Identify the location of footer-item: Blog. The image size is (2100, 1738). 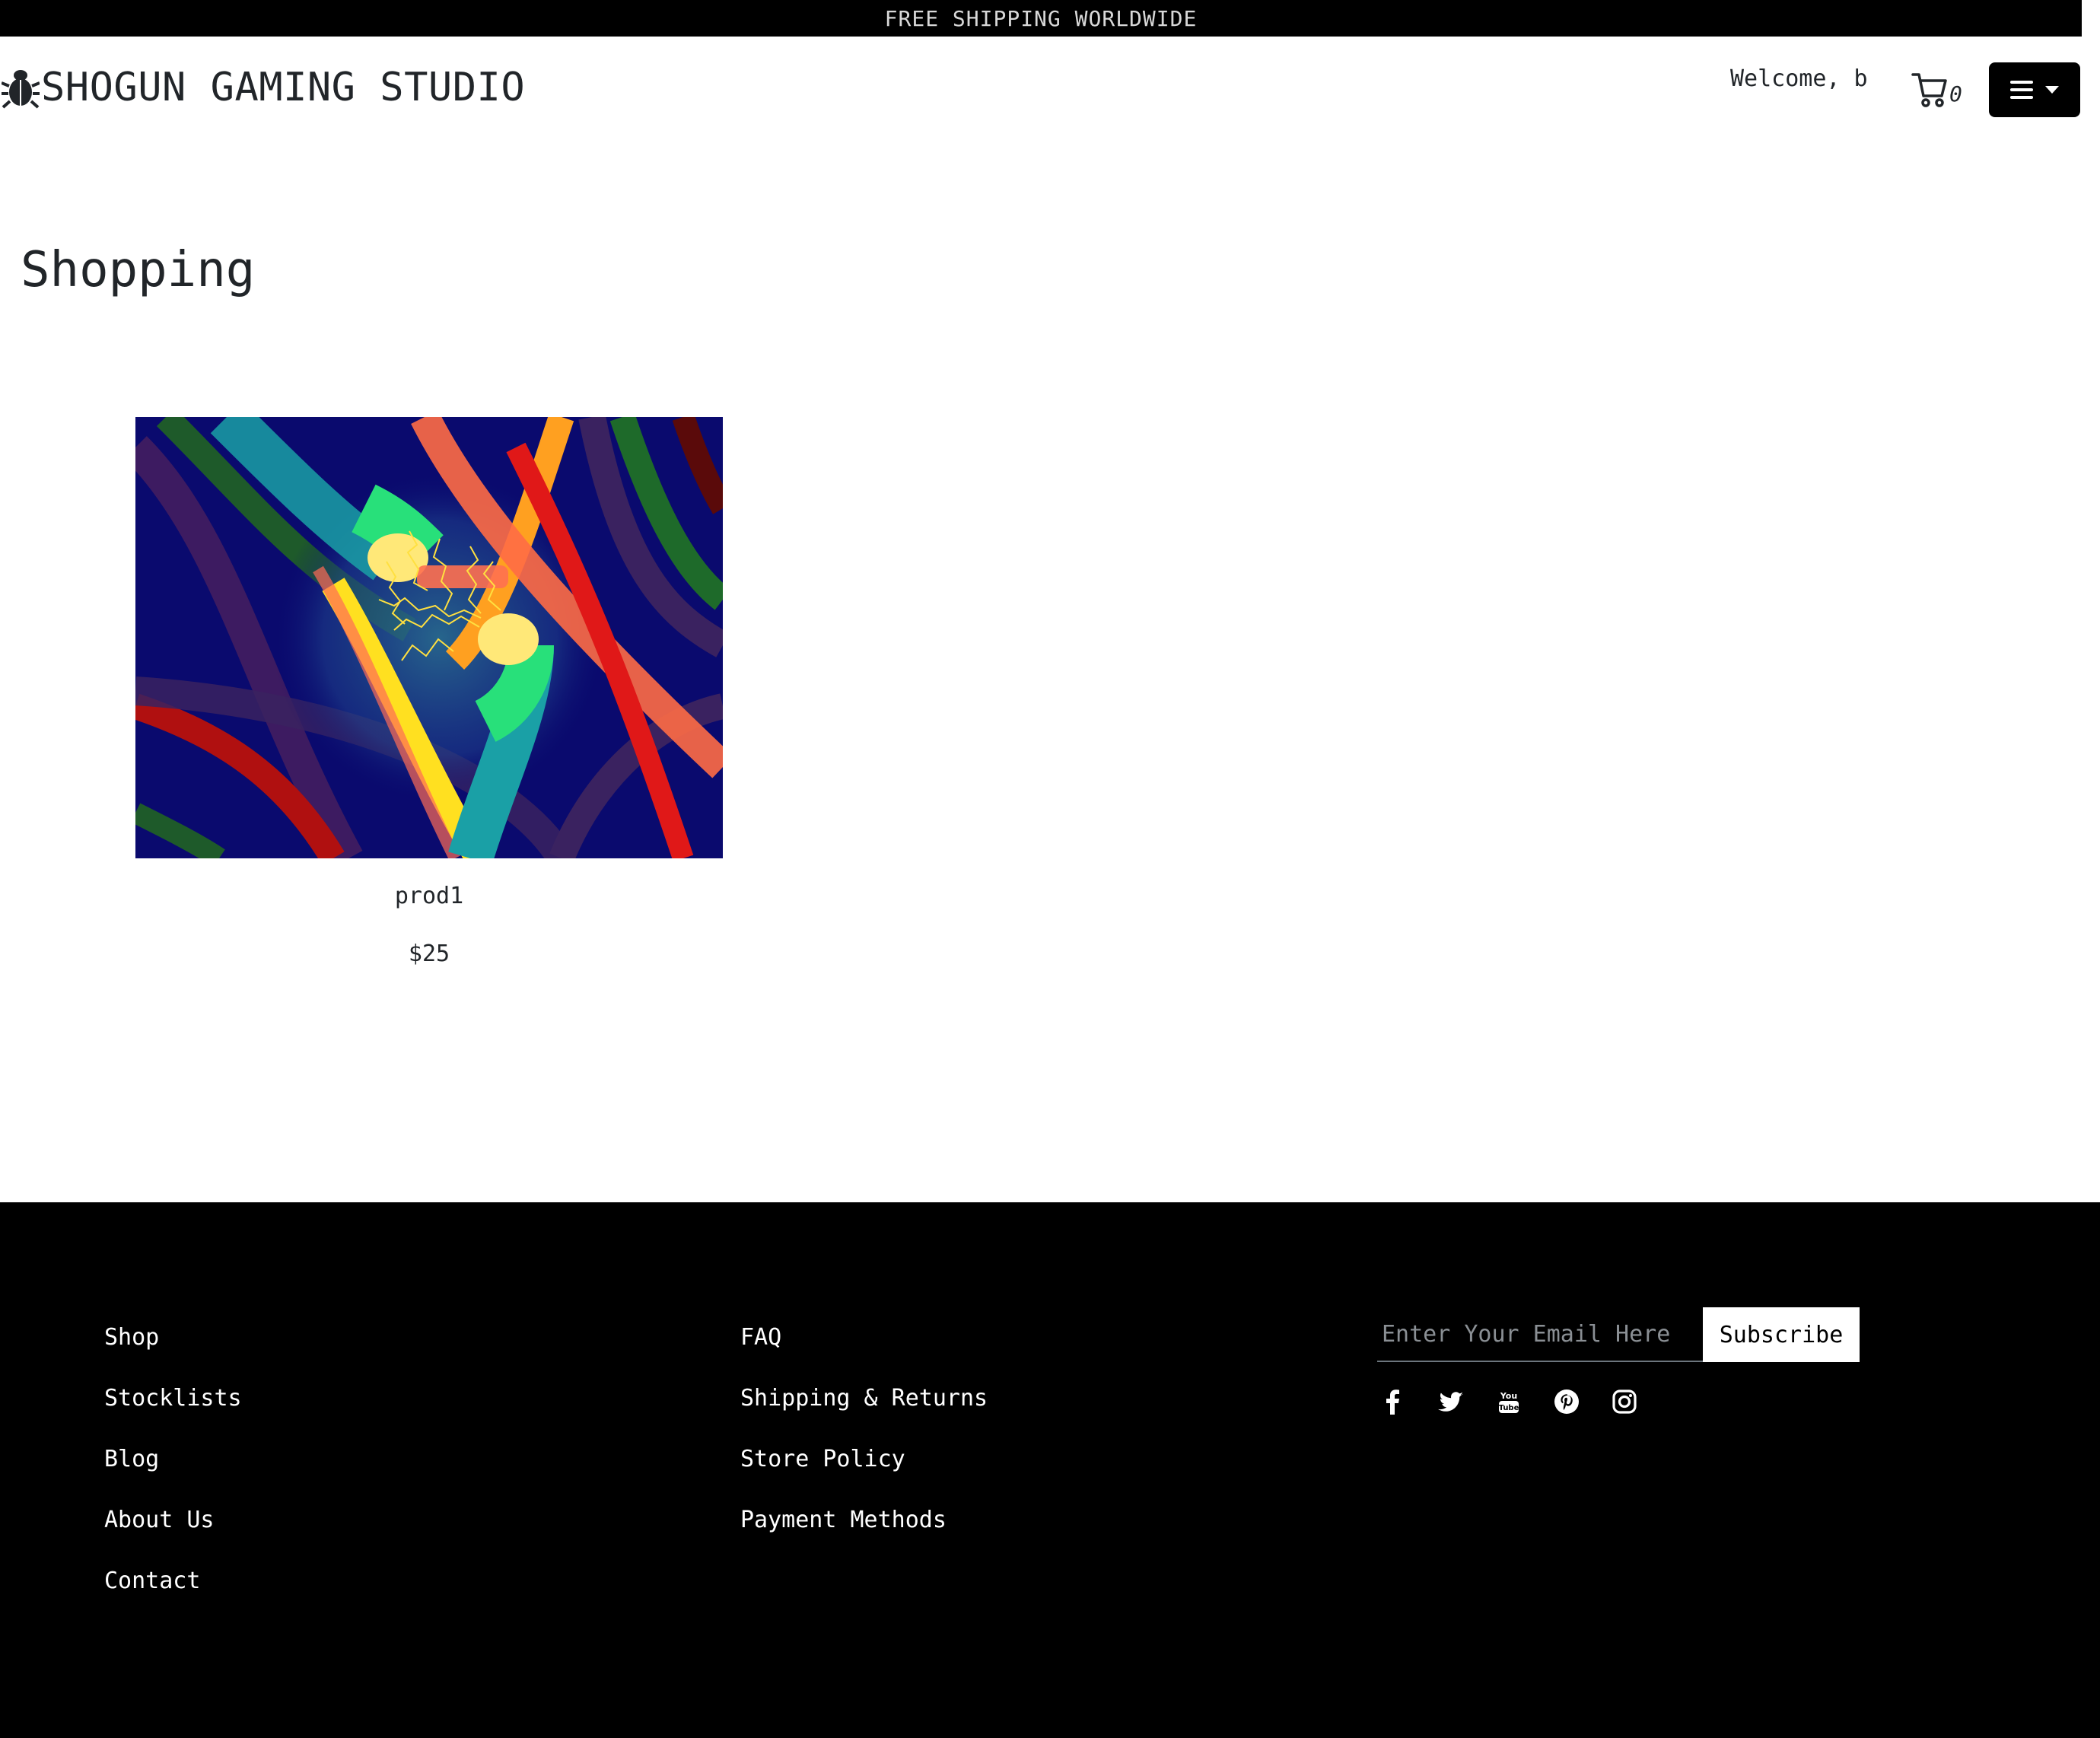
(173, 1476).